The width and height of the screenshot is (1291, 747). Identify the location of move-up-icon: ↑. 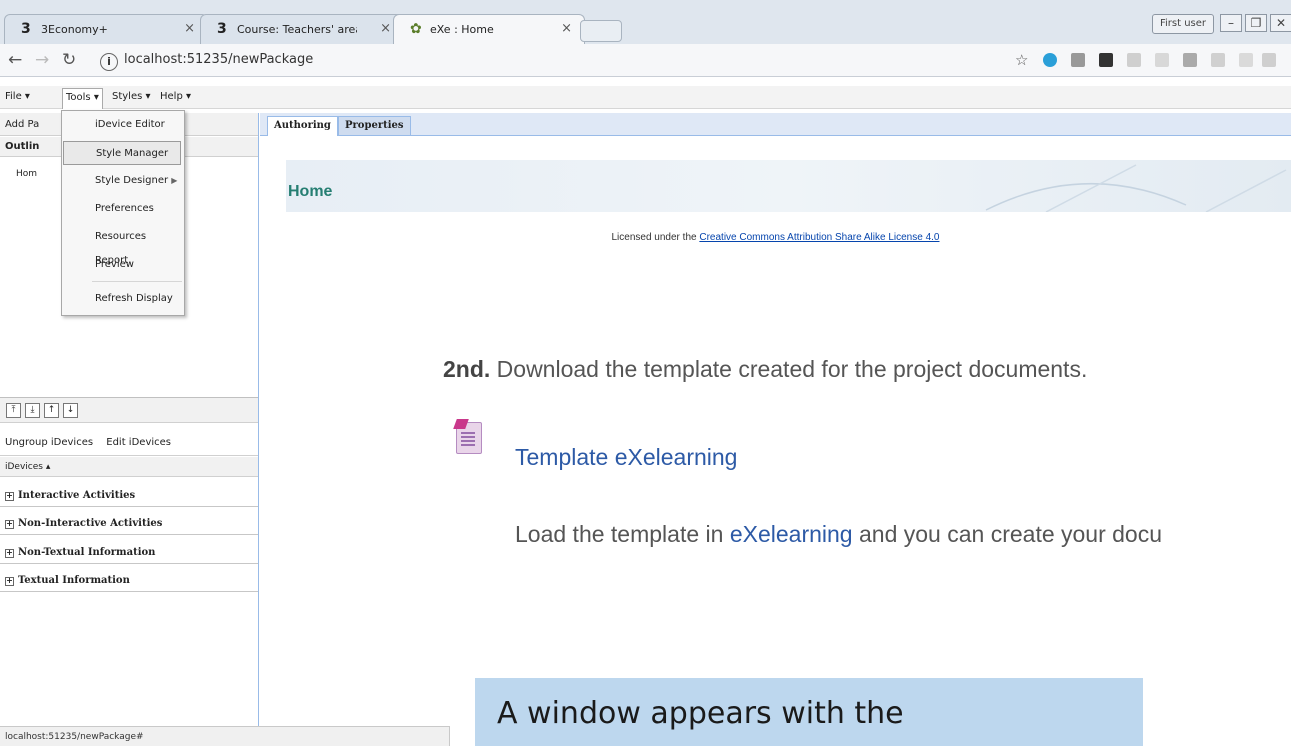
(51, 410).